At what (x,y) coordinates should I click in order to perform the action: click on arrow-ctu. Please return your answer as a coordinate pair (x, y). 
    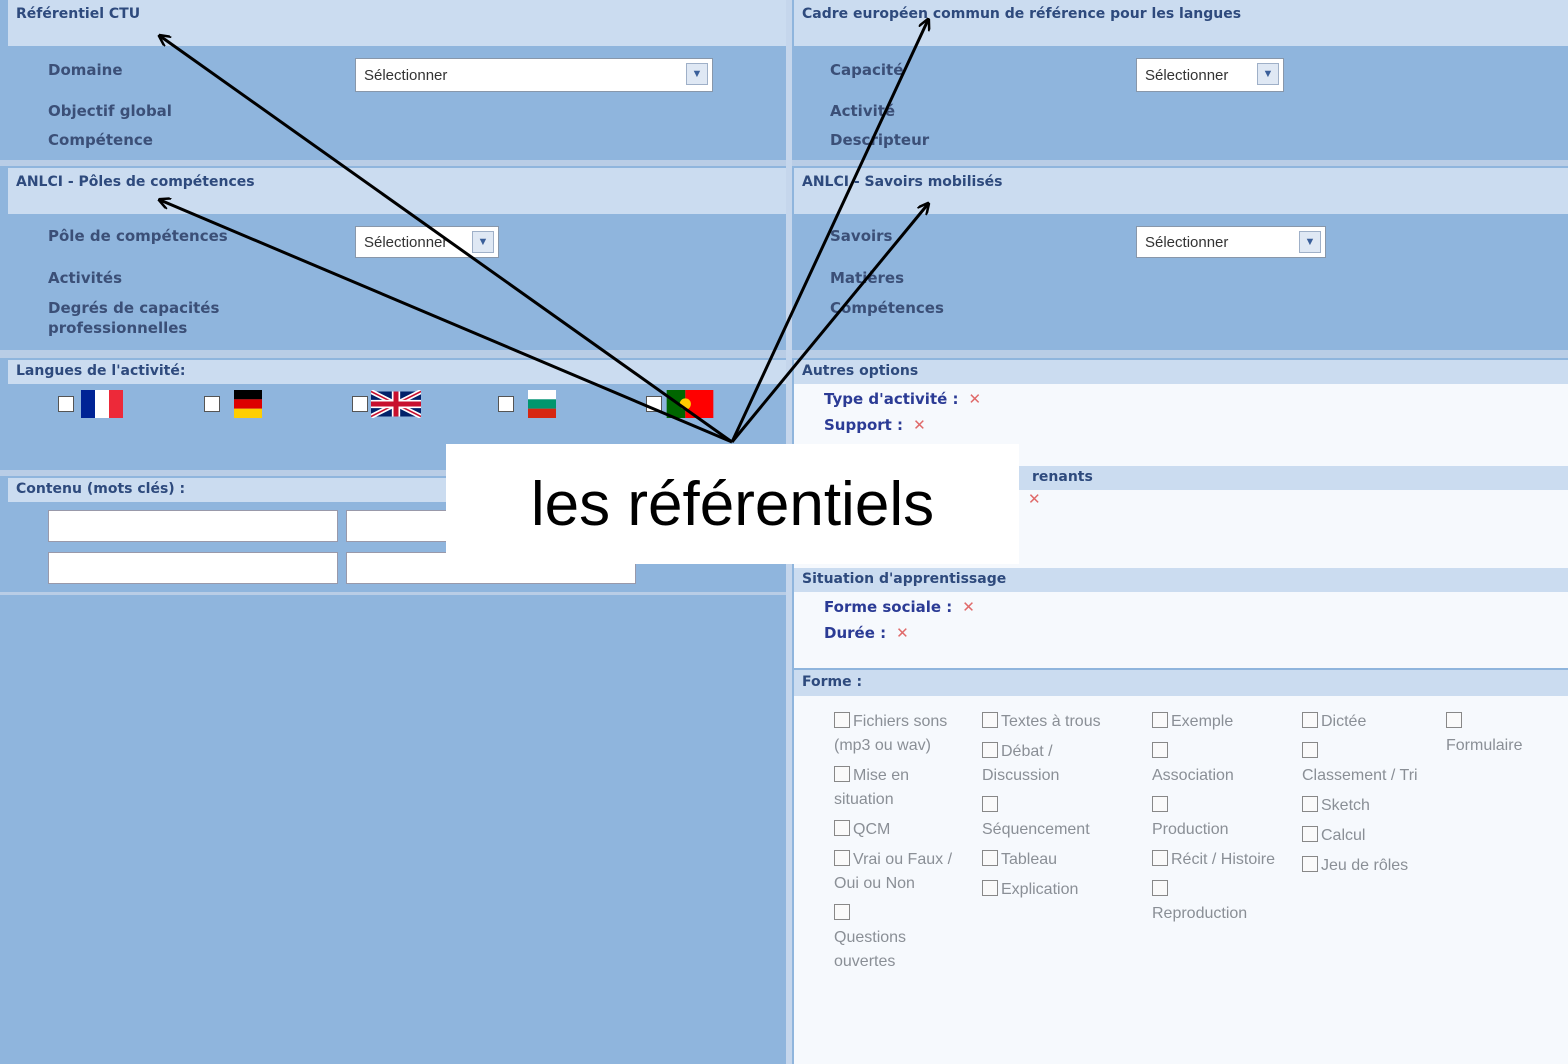
    Looking at the image, I should click on (446, 240).